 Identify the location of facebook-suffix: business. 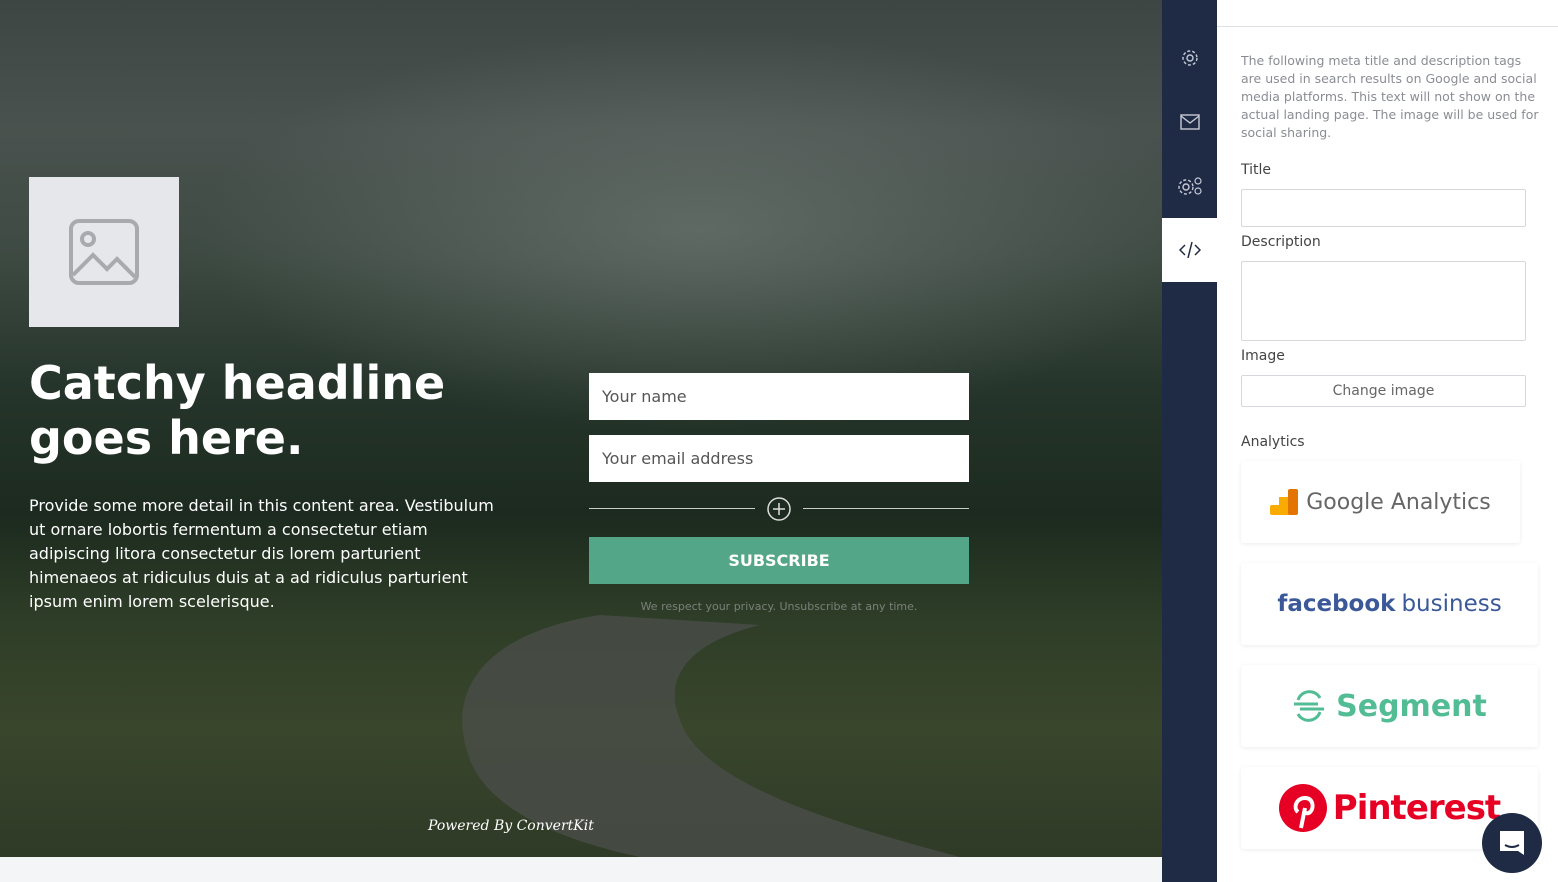
(1451, 604).